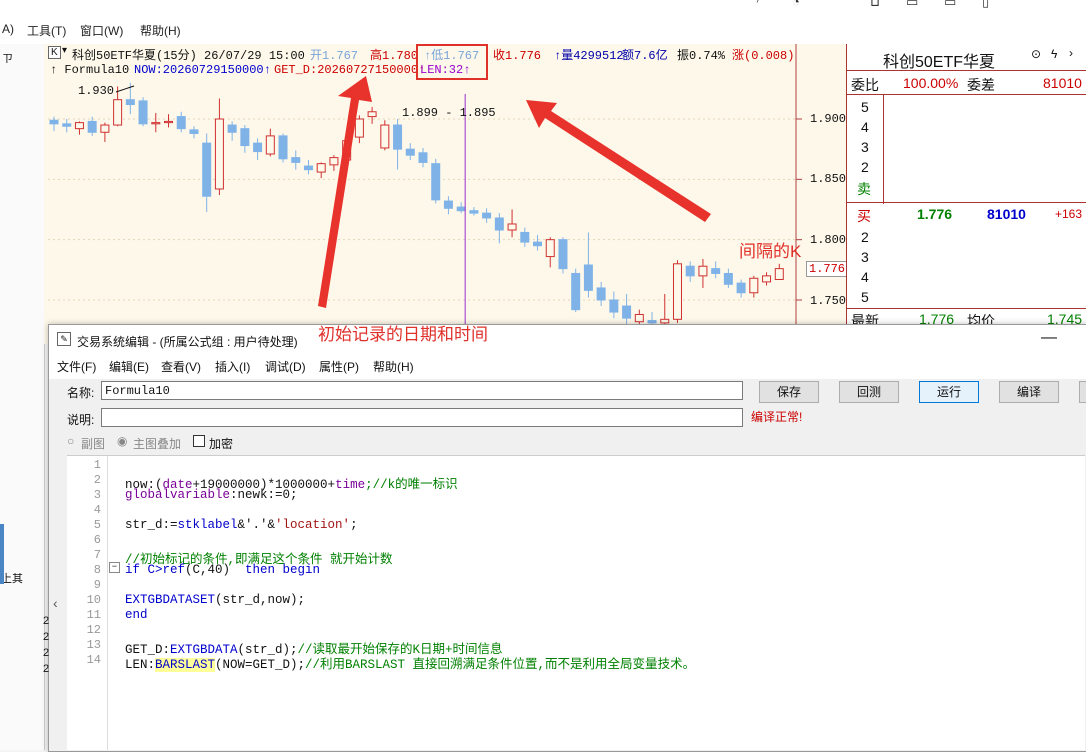  What do you see at coordinates (422, 417) in the screenshot?
I see `desc-input` at bounding box center [422, 417].